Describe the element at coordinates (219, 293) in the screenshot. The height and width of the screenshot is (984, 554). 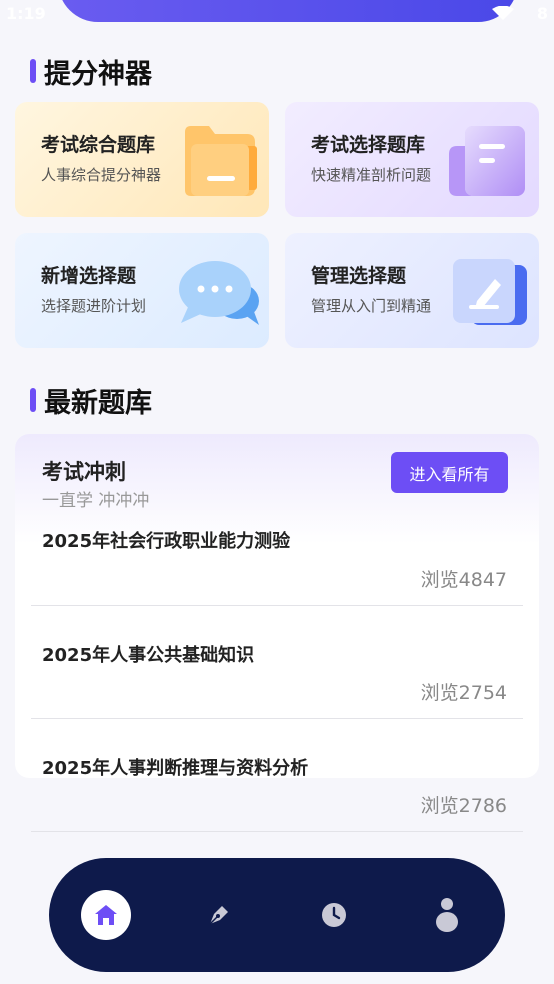
I see `chat-bubble-icon` at that location.